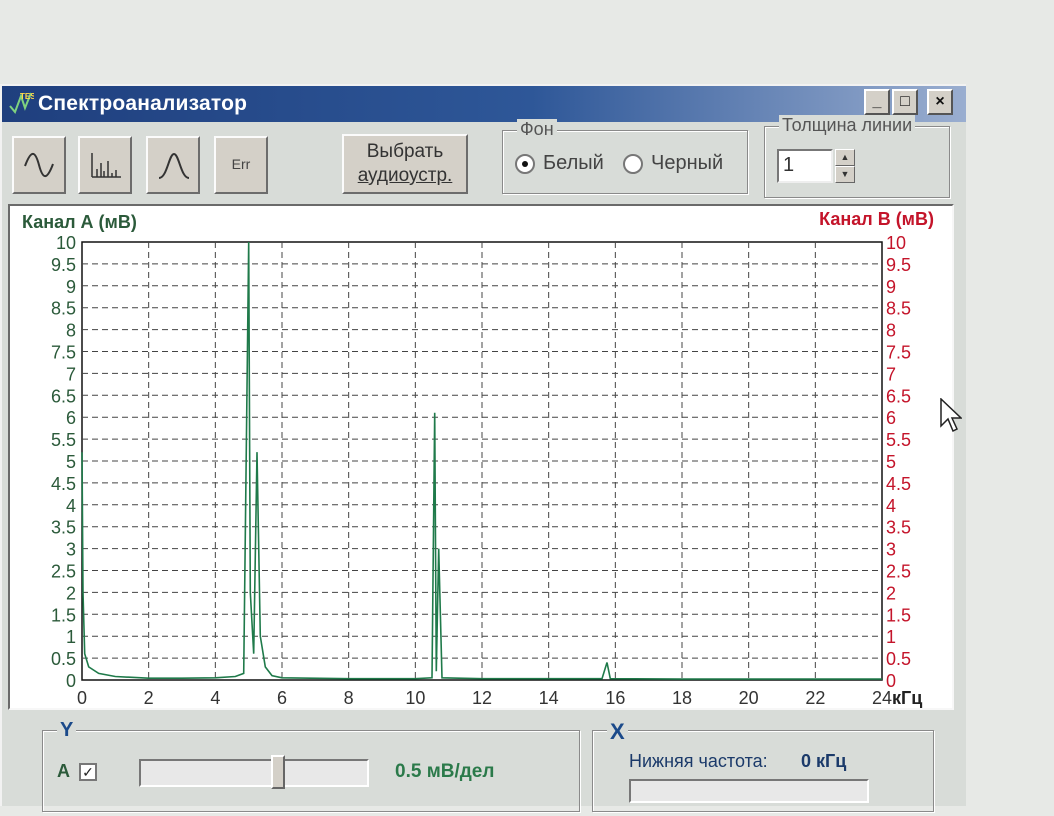 The height and width of the screenshot is (816, 1054). I want to click on x-tick-label: 6, so click(282, 698).